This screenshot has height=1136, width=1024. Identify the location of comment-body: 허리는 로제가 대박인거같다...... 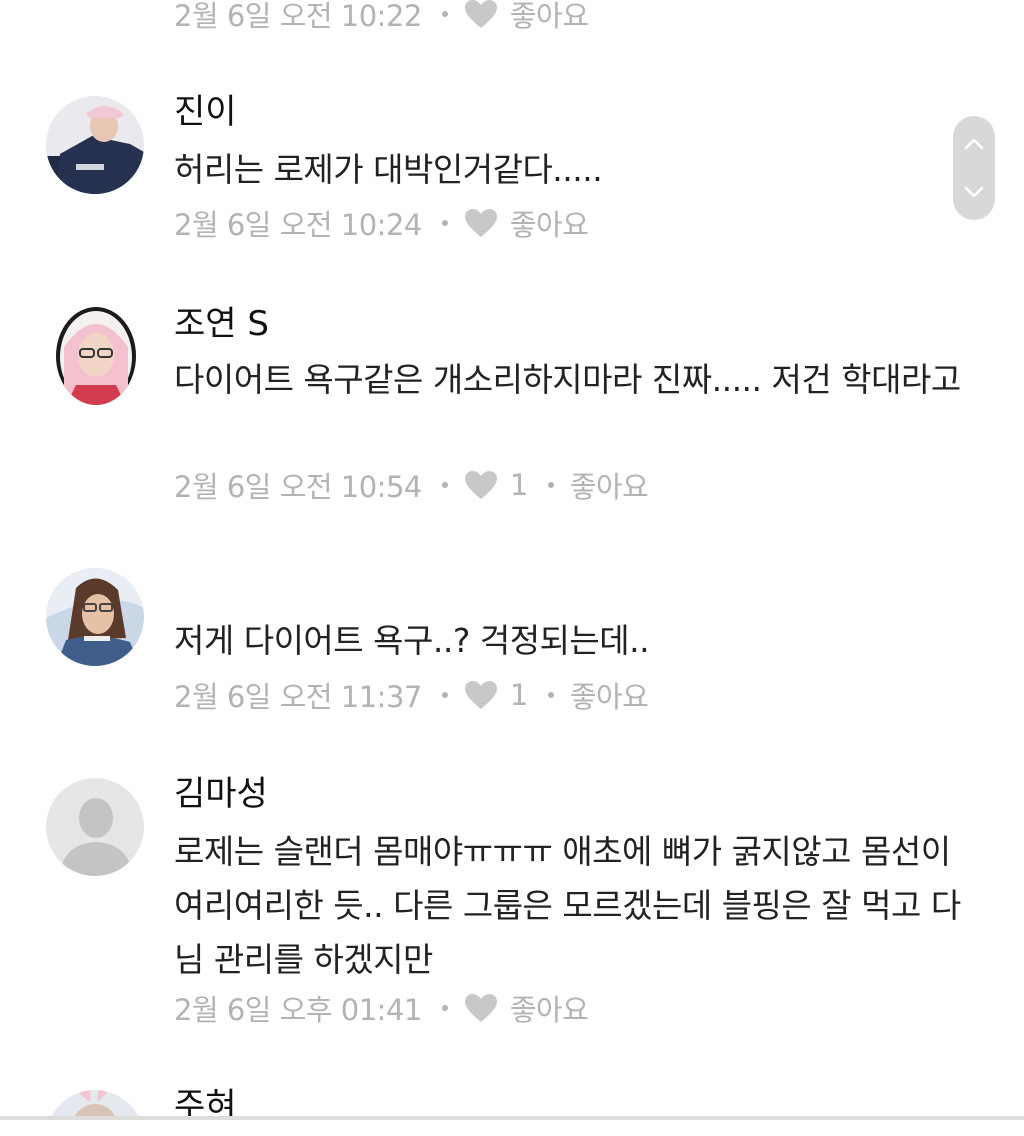
(388, 169).